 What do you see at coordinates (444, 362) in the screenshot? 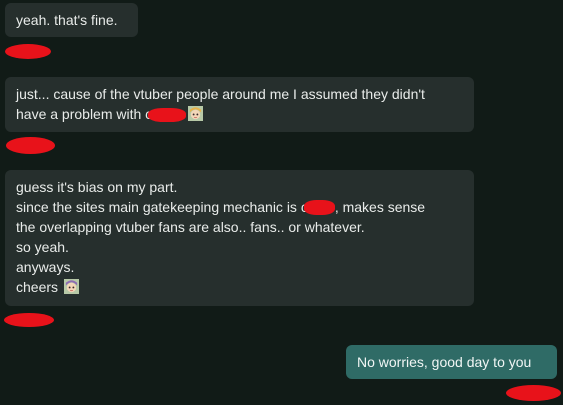
I see `message-text: No worries, good day to you` at bounding box center [444, 362].